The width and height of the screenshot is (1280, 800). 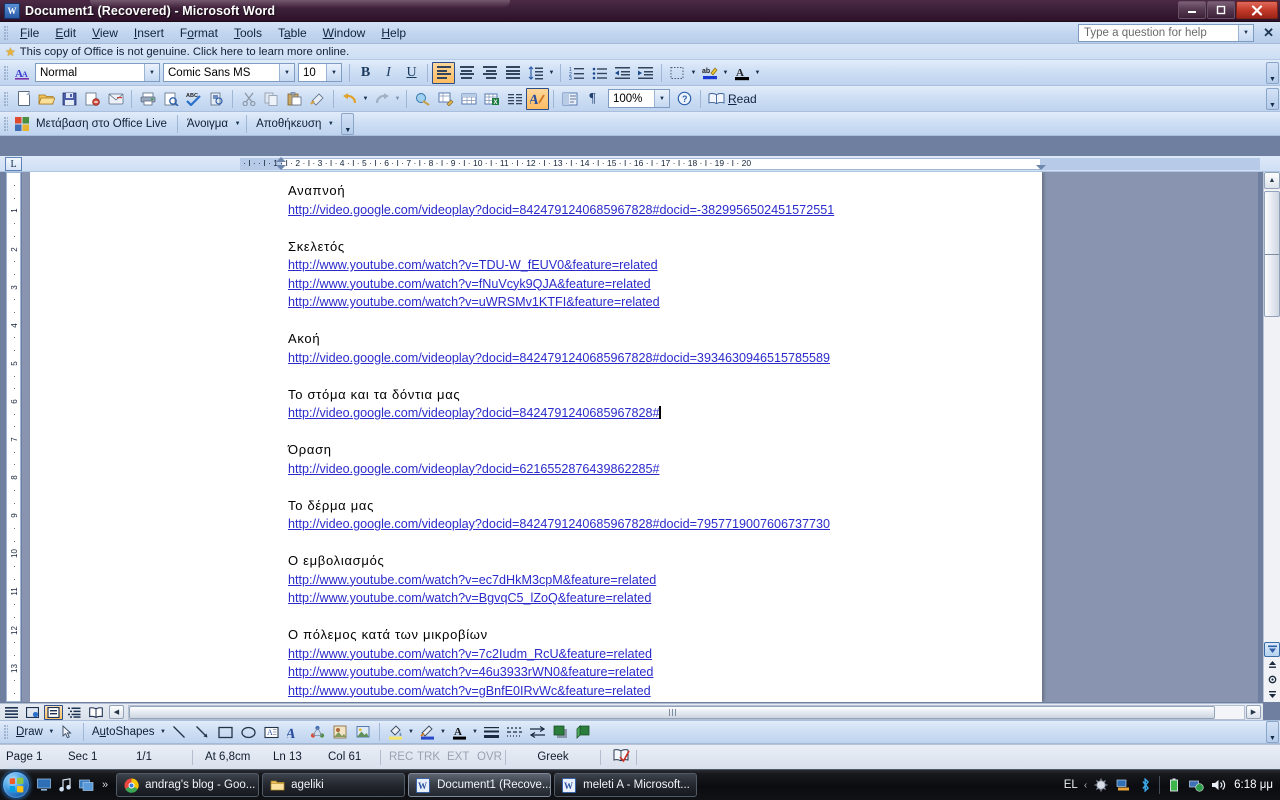 I want to click on bold-button: B, so click(x=365, y=73).